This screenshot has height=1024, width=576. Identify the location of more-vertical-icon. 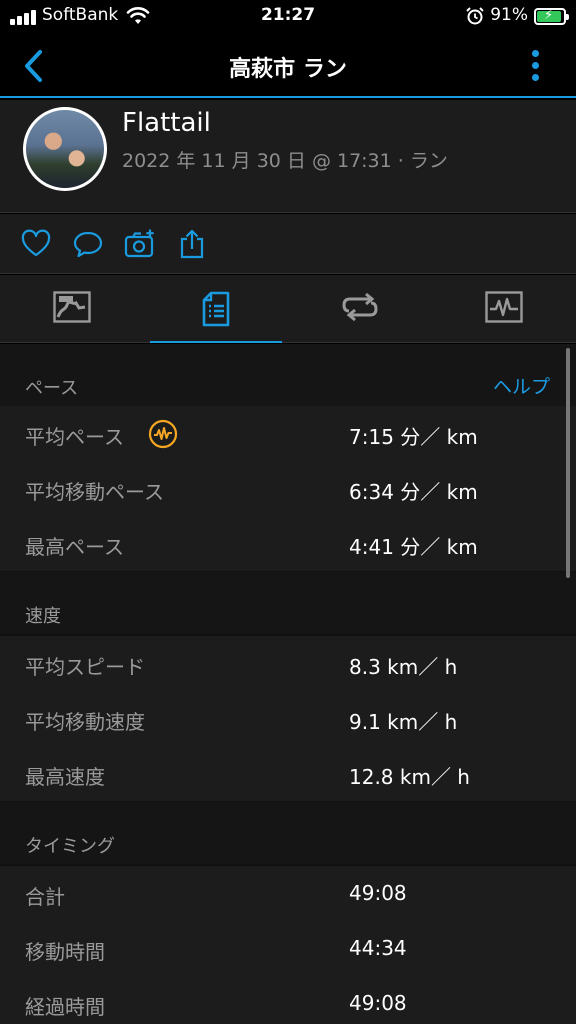
(536, 66).